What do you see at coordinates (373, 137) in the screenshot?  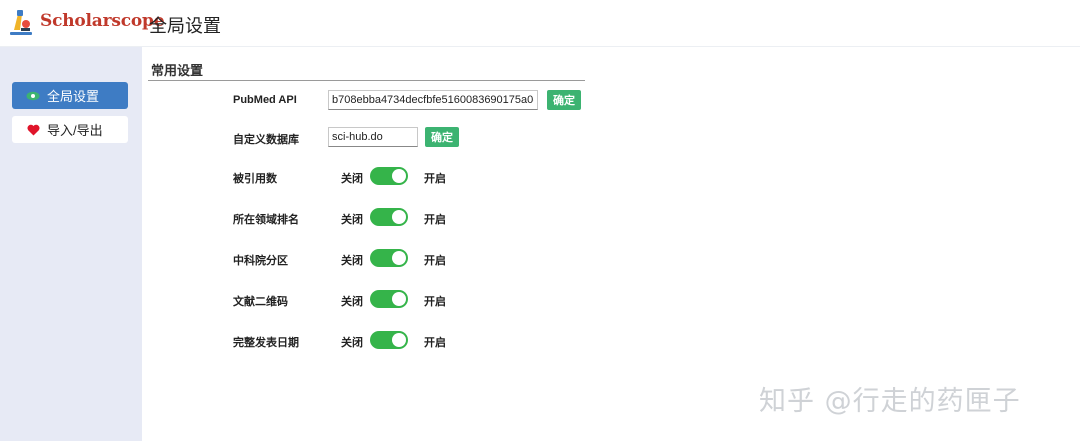 I see `custom-db-input` at bounding box center [373, 137].